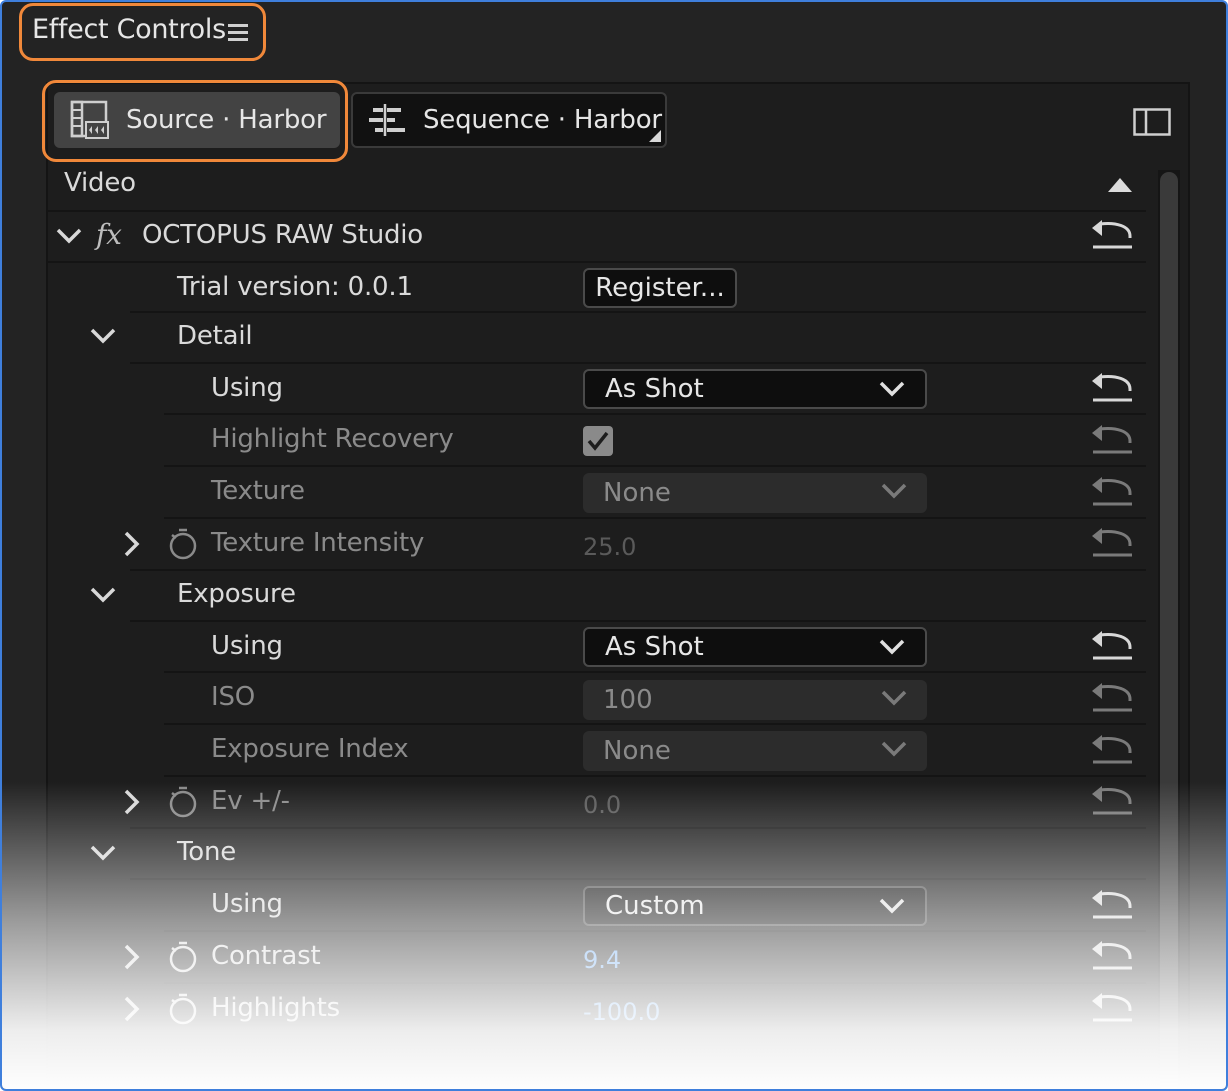 The image size is (1228, 1091). Describe the element at coordinates (129, 29) in the screenshot. I see `panel-title: Effect Controls` at that location.